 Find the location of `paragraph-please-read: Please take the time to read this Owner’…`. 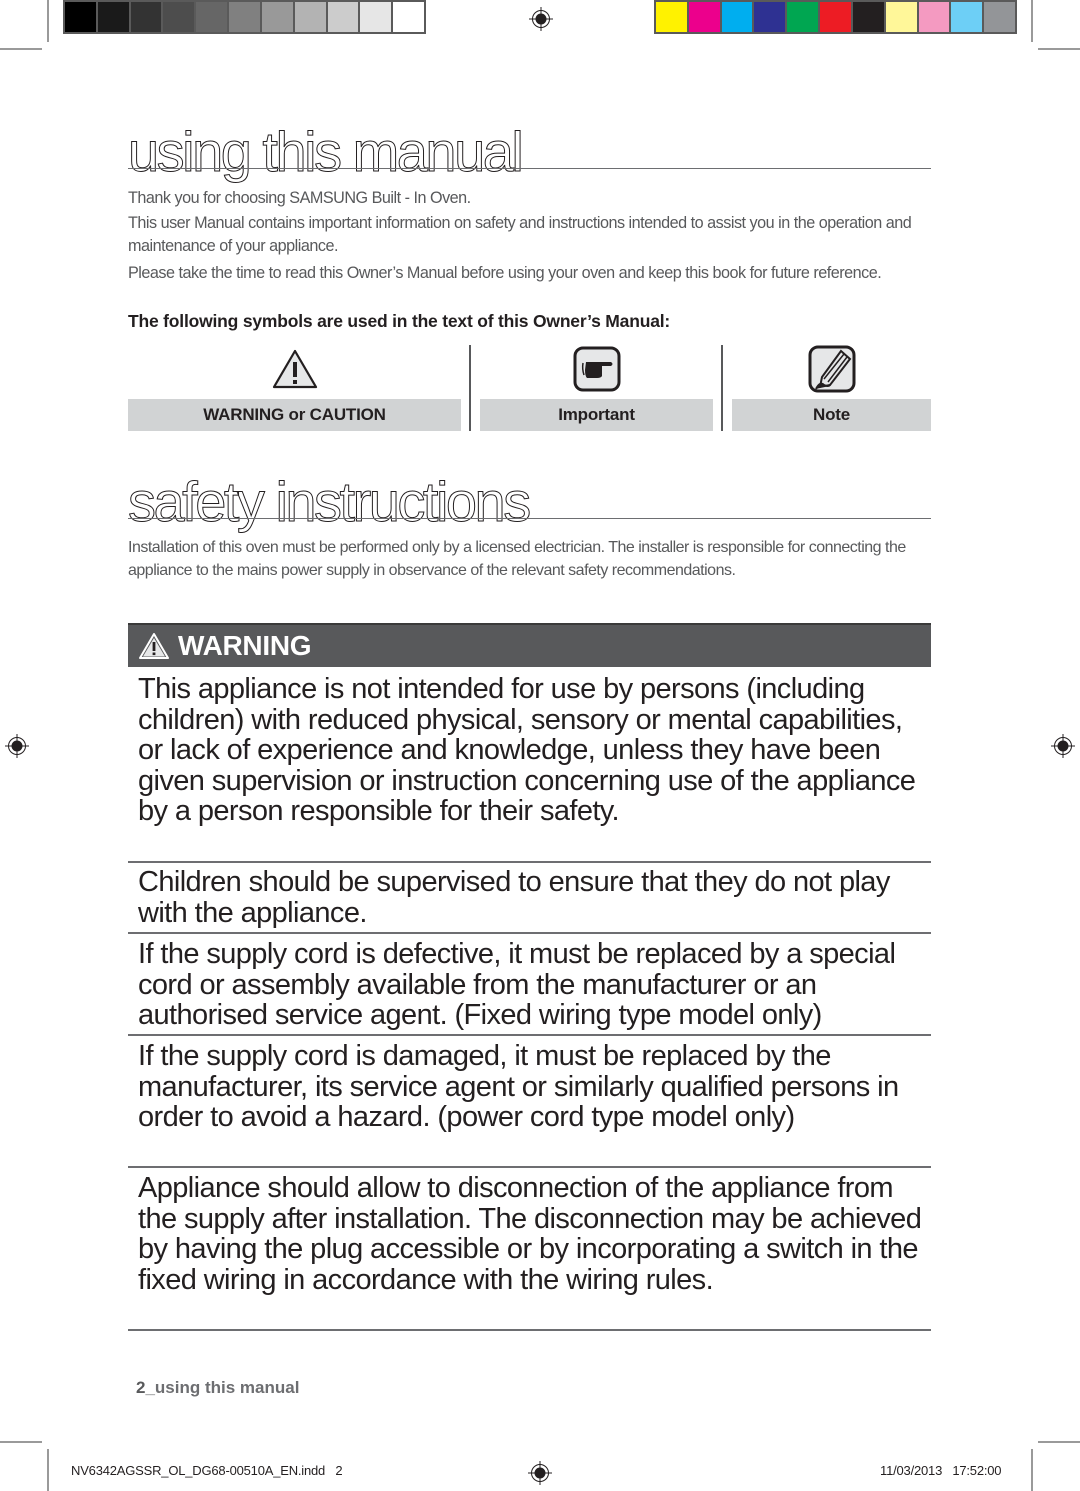

paragraph-please-read: Please take the time to read this Owner’… is located at coordinates (505, 273).